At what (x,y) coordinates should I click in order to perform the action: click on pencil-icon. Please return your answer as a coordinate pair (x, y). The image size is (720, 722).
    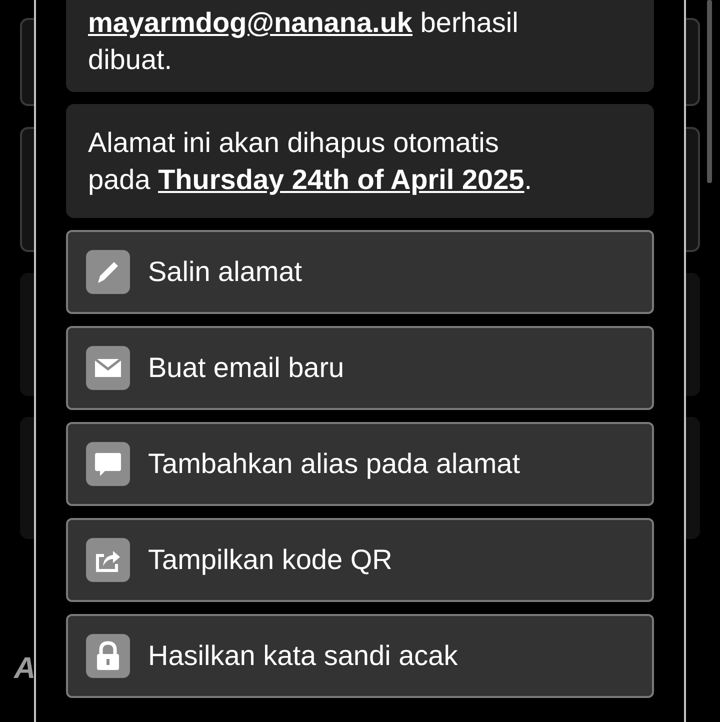
    Looking at the image, I should click on (108, 272).